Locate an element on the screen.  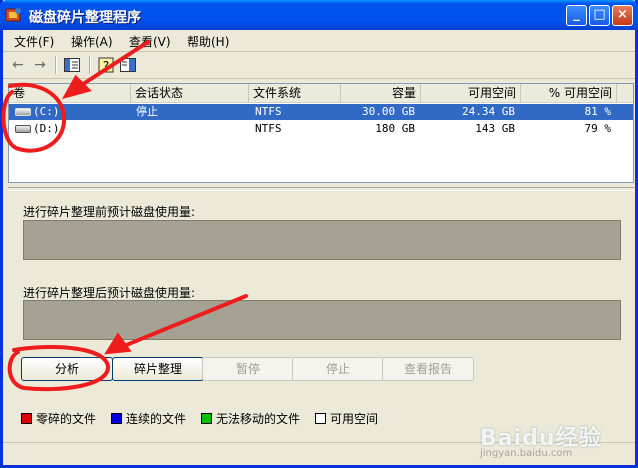
watermark-url: jingyan.baidu.com is located at coordinates (526, 453).